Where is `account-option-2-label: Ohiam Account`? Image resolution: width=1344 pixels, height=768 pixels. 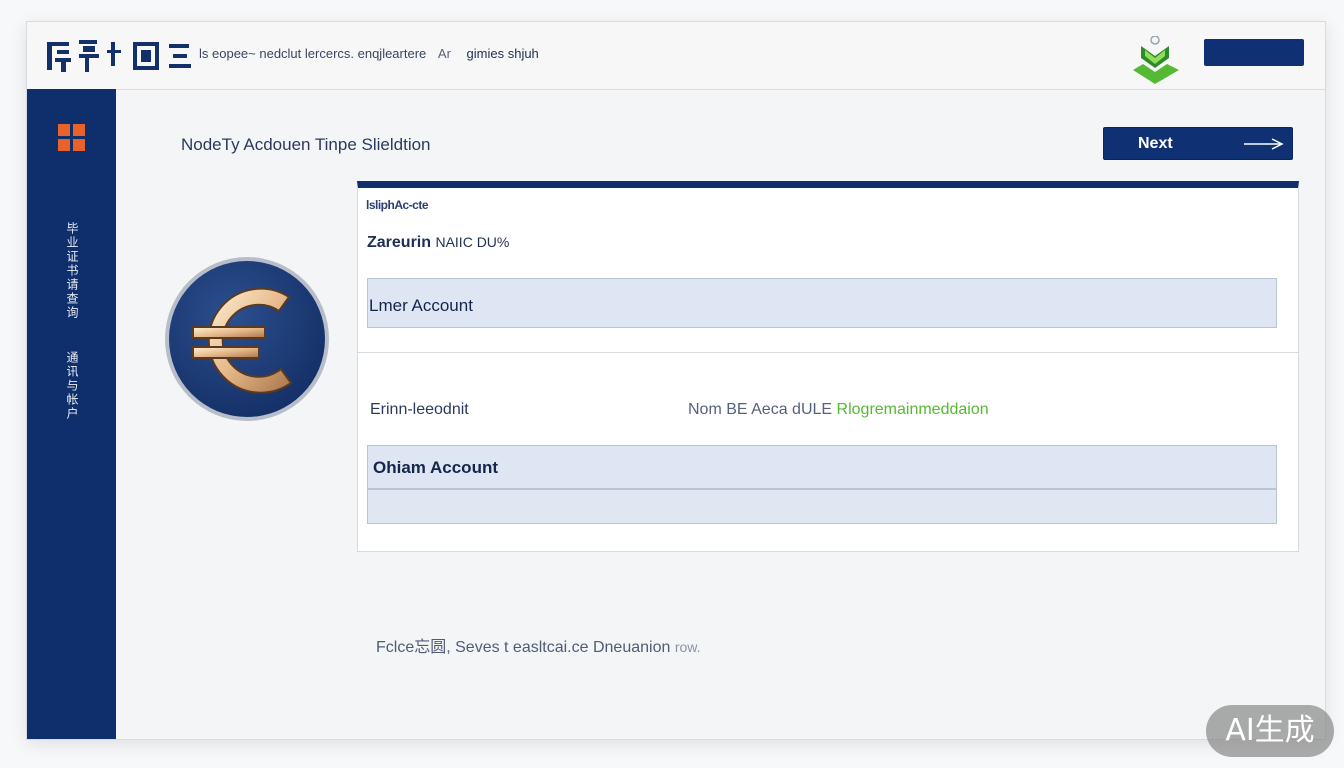
account-option-2-label: Ohiam Account is located at coordinates (435, 467).